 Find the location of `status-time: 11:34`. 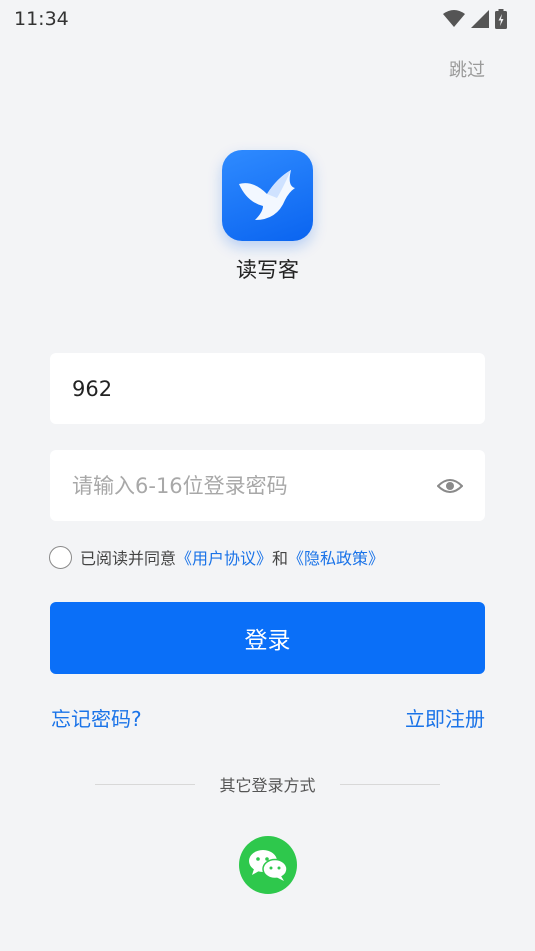

status-time: 11:34 is located at coordinates (41, 19).